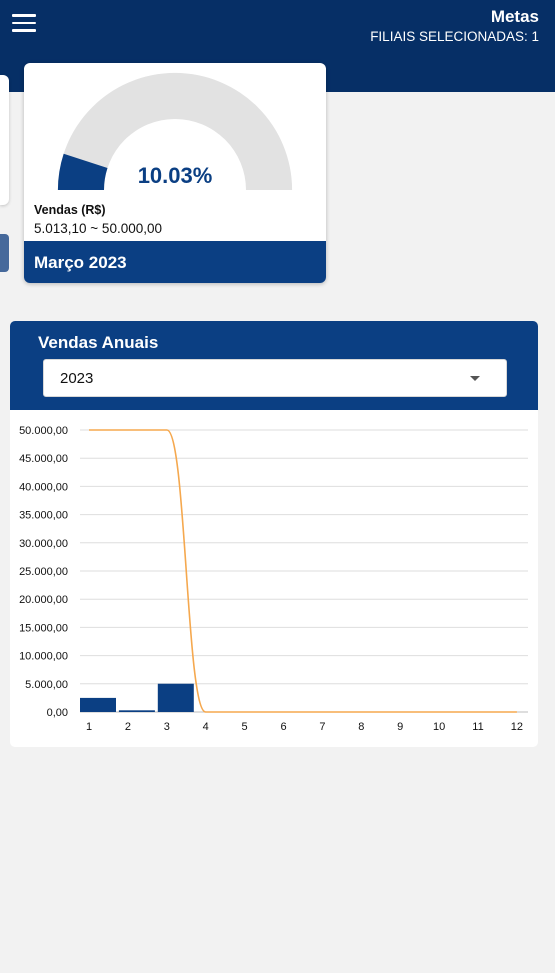  What do you see at coordinates (43, 459) in the screenshot?
I see `y-tick-label: 45.000,00` at bounding box center [43, 459].